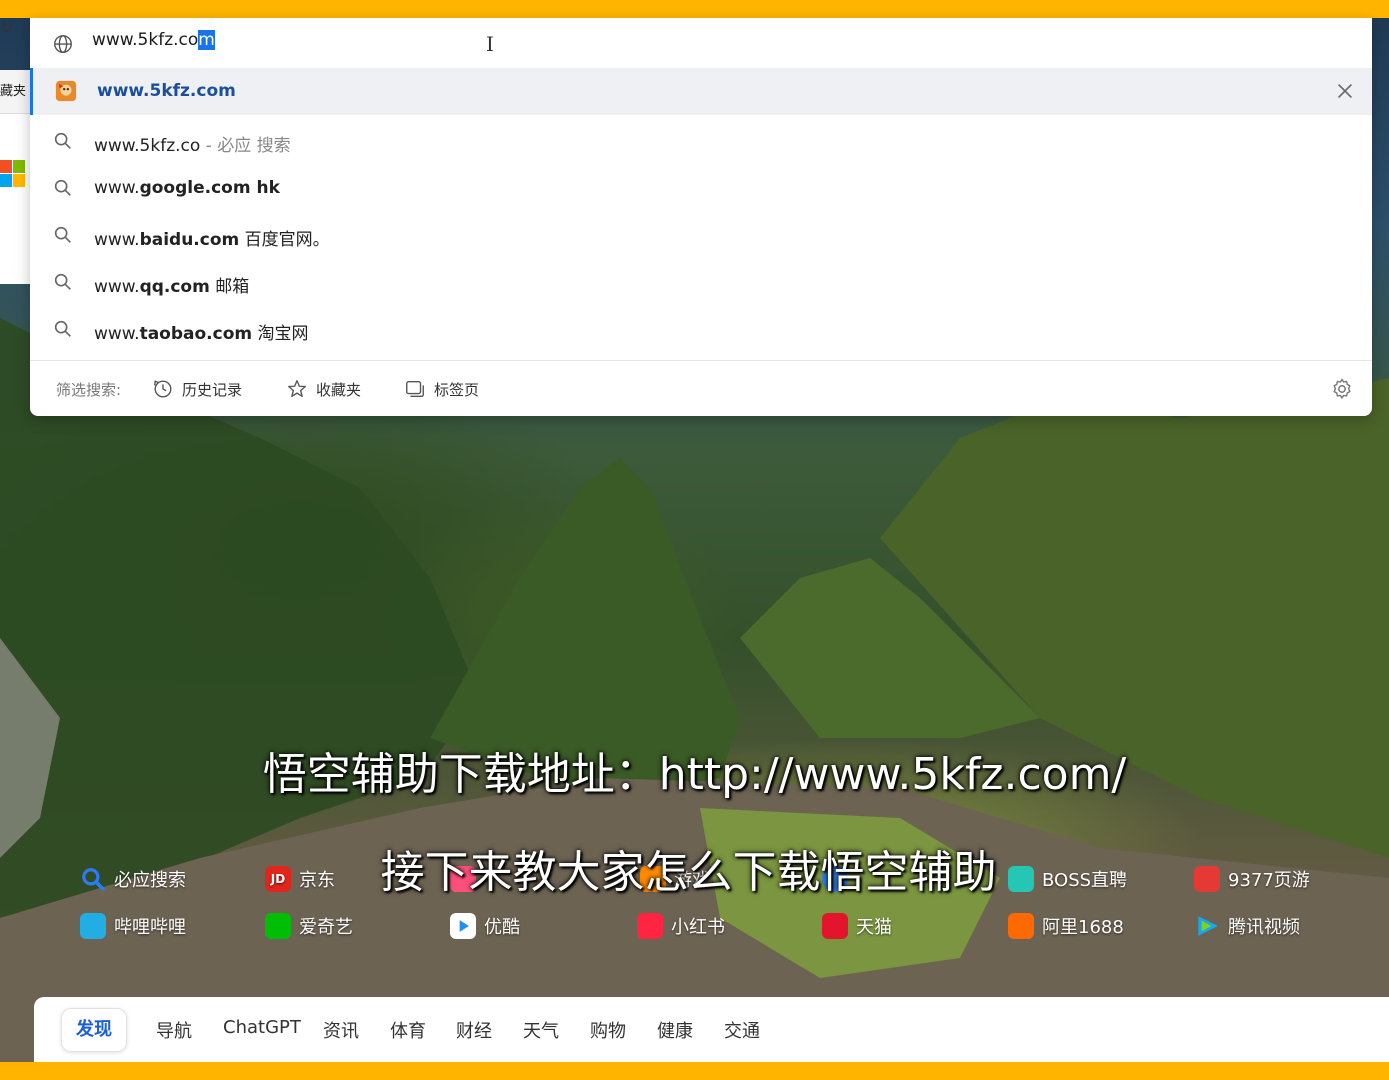  Describe the element at coordinates (694, 1071) in the screenshot. I see `bottom-border` at that location.